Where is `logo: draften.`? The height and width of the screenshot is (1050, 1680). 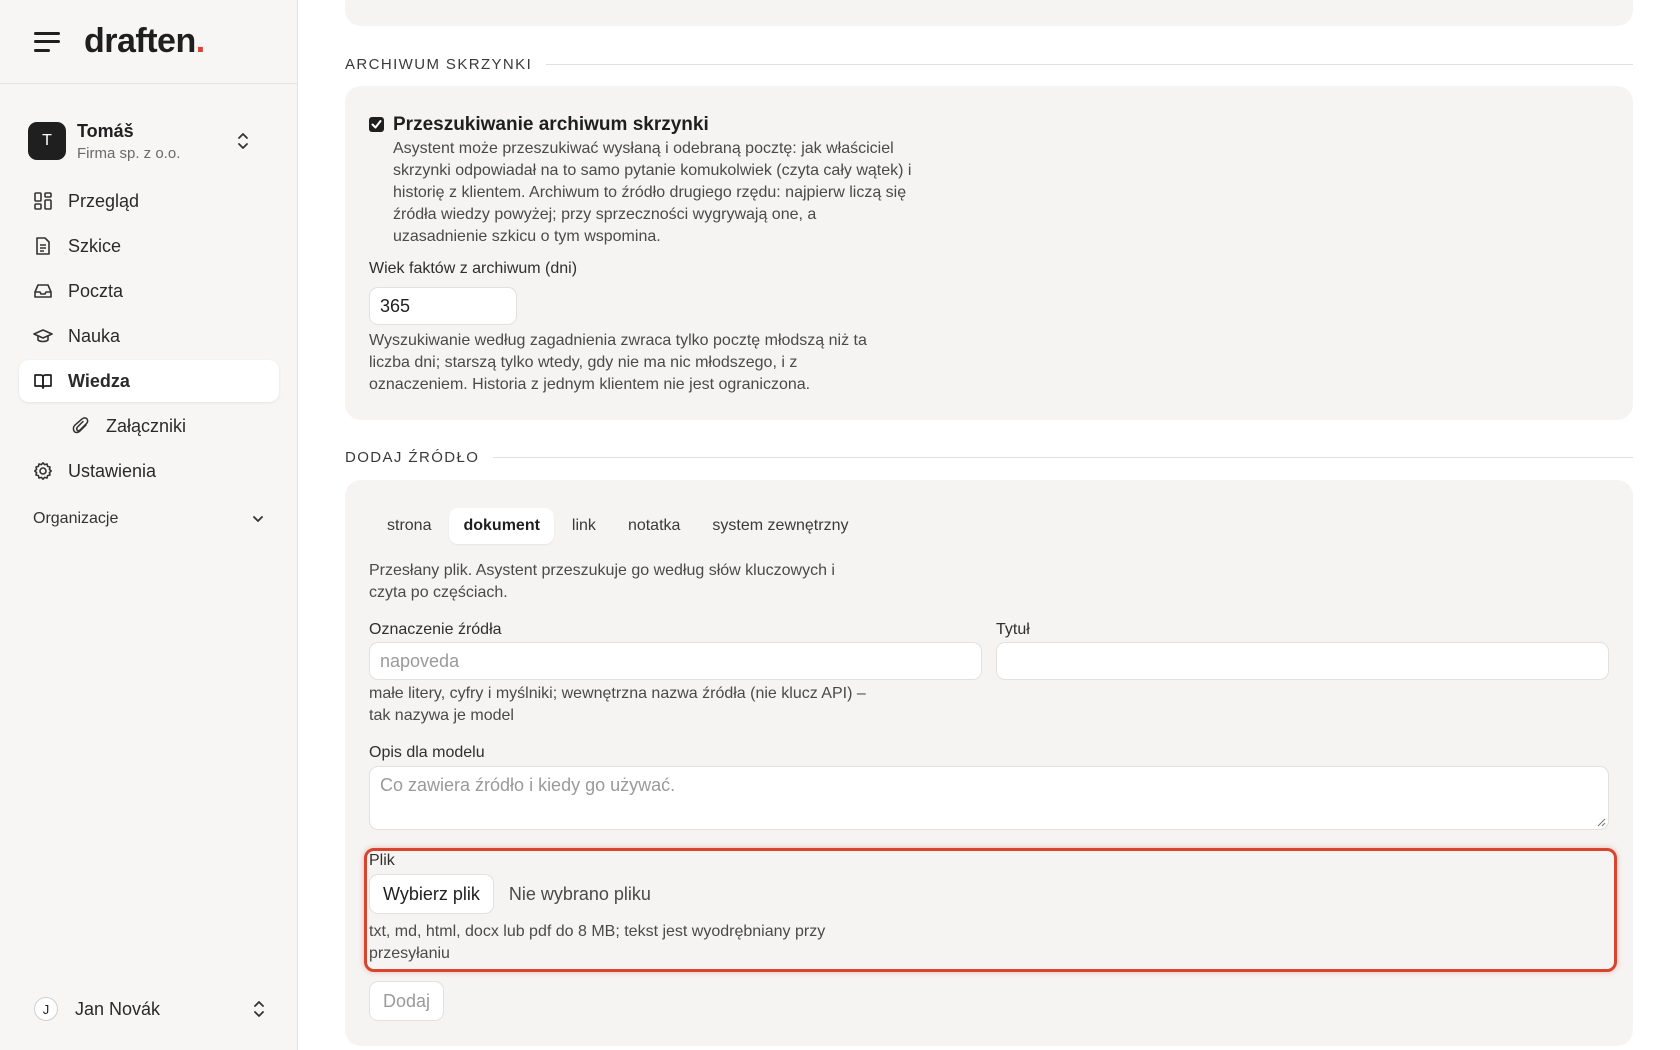
logo: draften. is located at coordinates (144, 41).